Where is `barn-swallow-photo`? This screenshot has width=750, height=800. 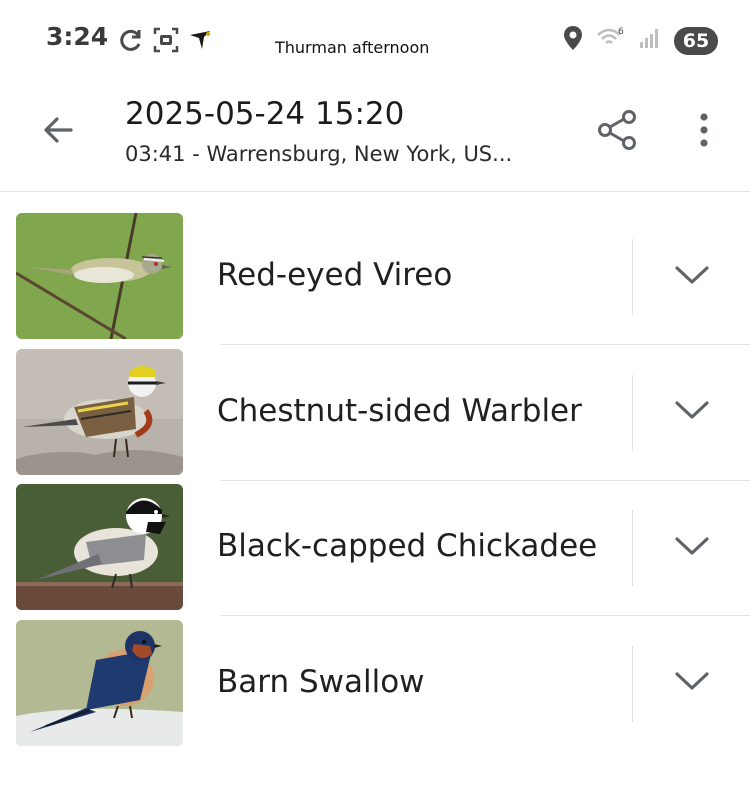 barn-swallow-photo is located at coordinates (99, 682).